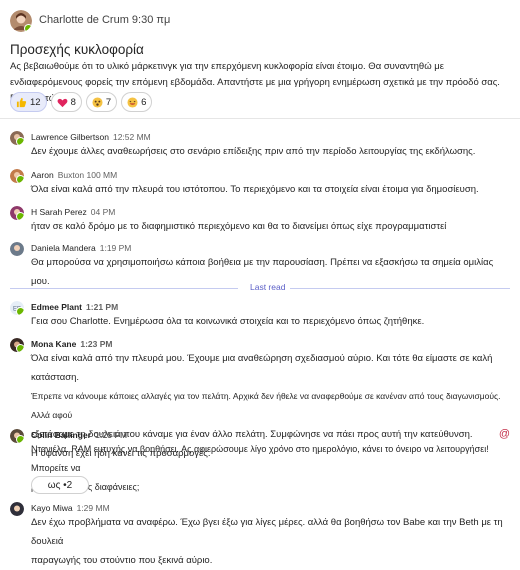 This screenshot has width=520, height=570. I want to click on heart-icon, so click(62, 102).